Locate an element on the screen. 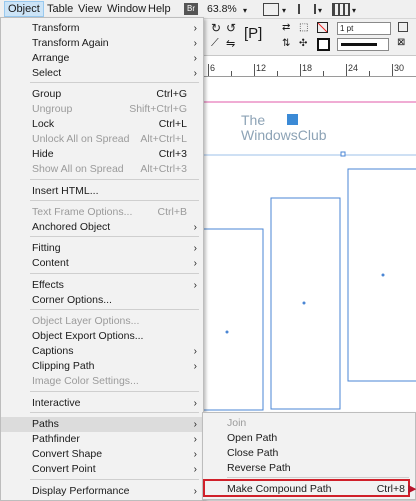  object-menu-item-clipping-path: Clipping Path › is located at coordinates (102, 366).